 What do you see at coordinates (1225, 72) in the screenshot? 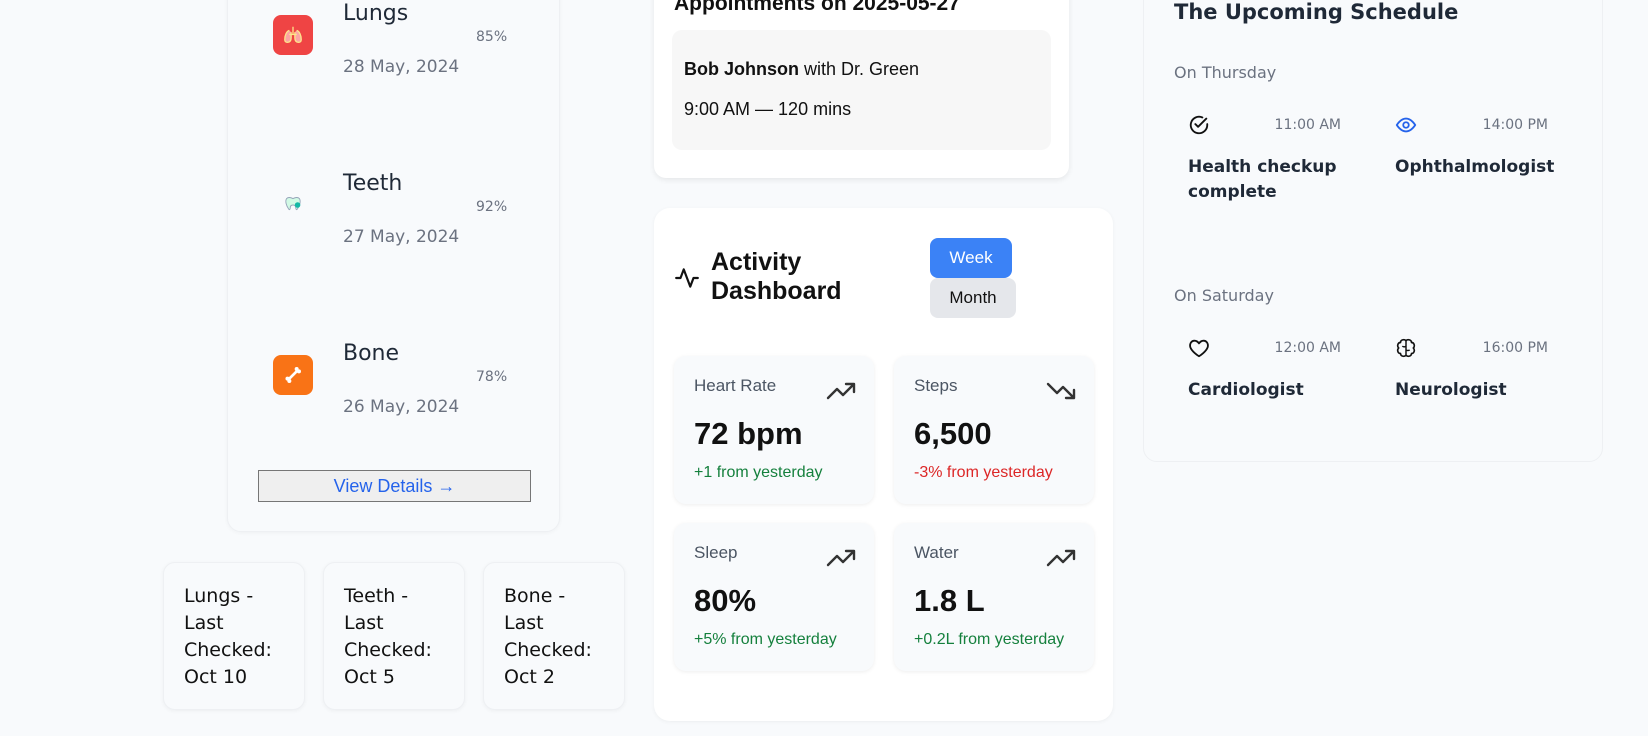
I see `schedule-day-label: On Thursday` at bounding box center [1225, 72].